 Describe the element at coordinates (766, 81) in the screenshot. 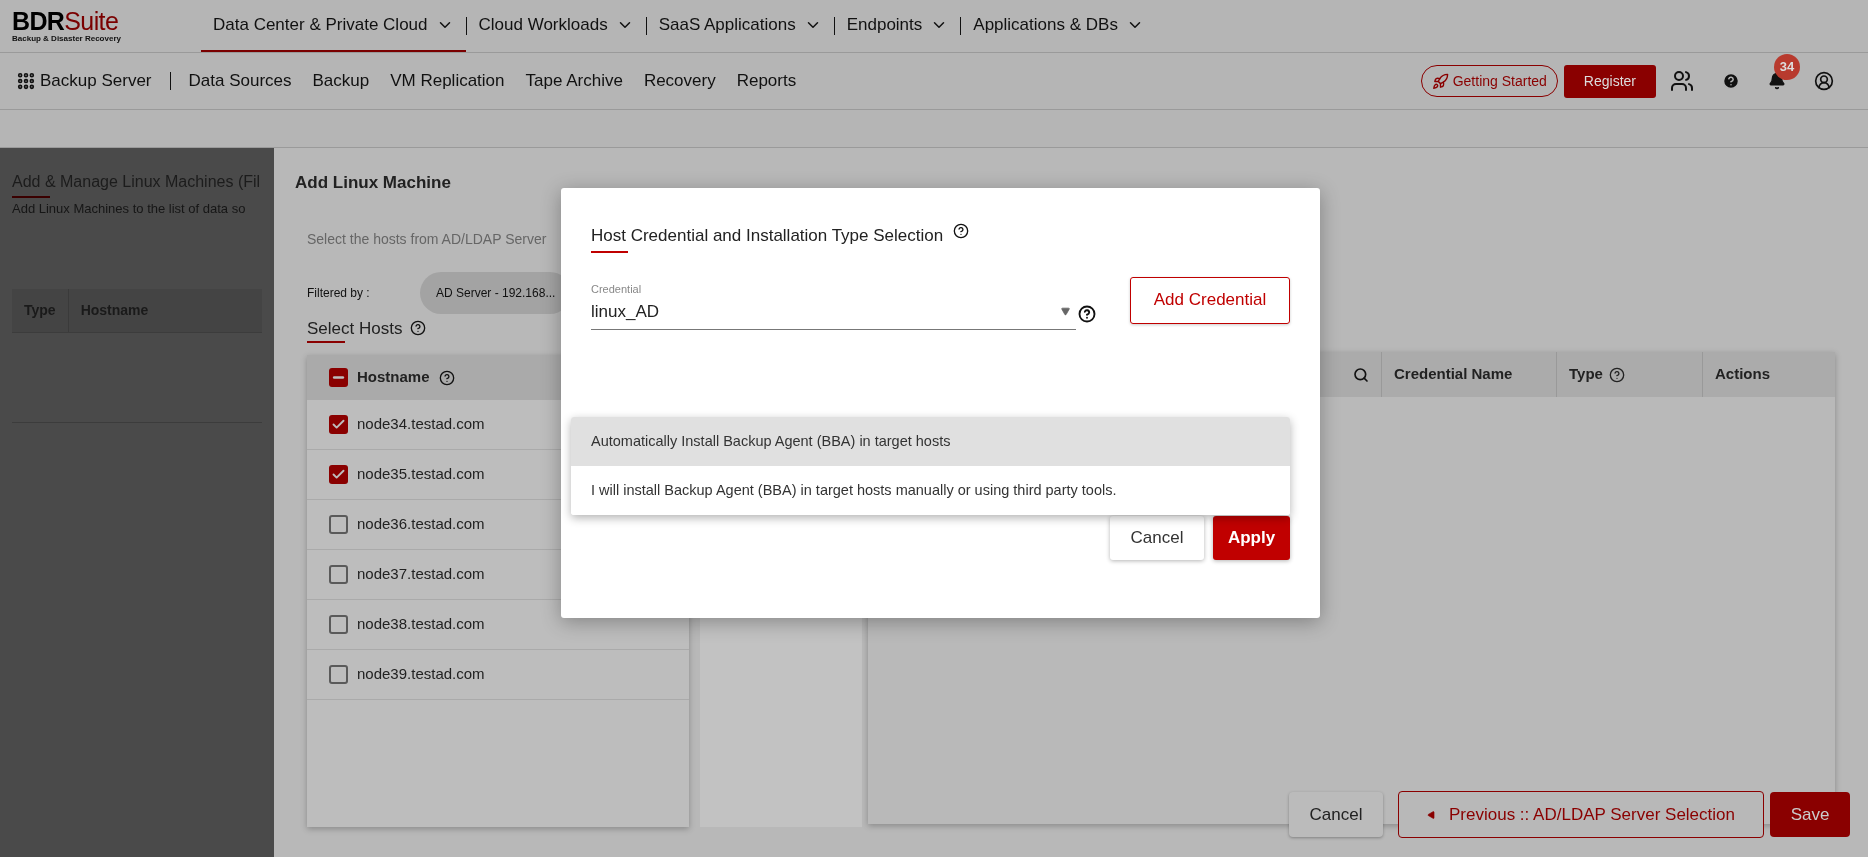

I see `nav-link: Reports` at that location.